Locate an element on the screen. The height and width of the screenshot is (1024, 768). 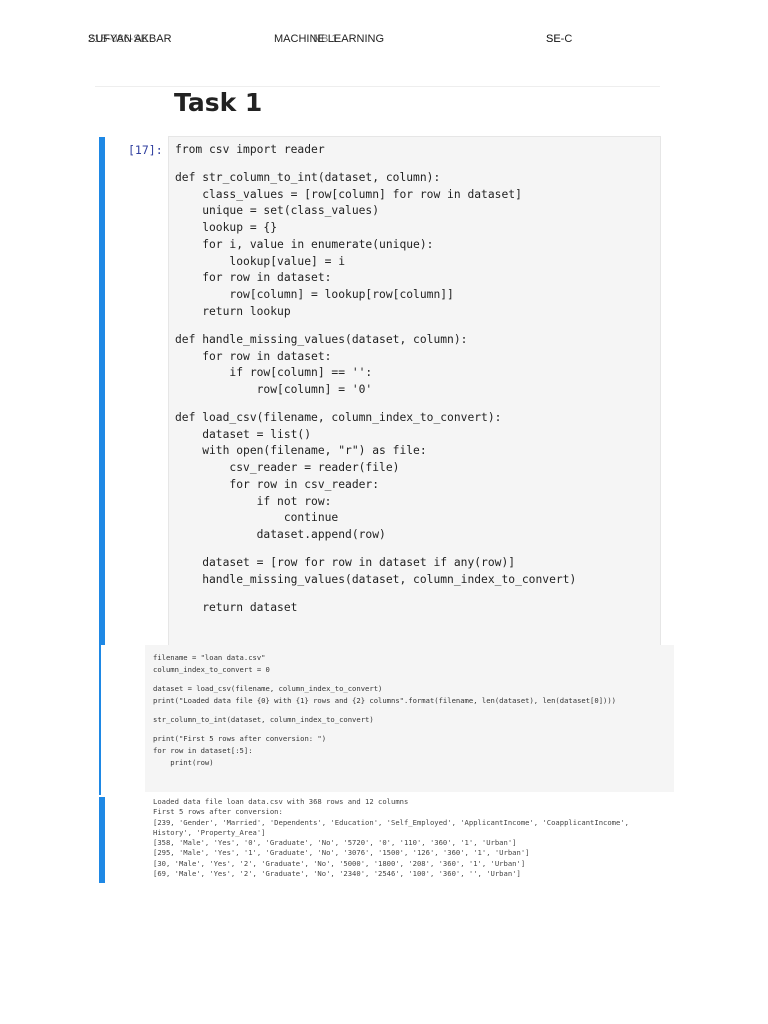
code-line: lookup[value] = i is located at coordinates (260, 261).